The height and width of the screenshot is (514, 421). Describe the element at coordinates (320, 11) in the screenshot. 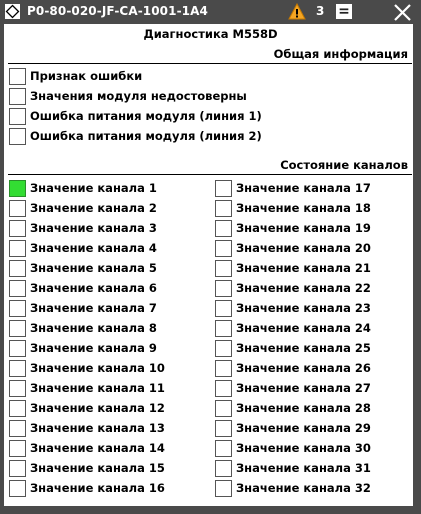

I see `warning-count: 3` at that location.